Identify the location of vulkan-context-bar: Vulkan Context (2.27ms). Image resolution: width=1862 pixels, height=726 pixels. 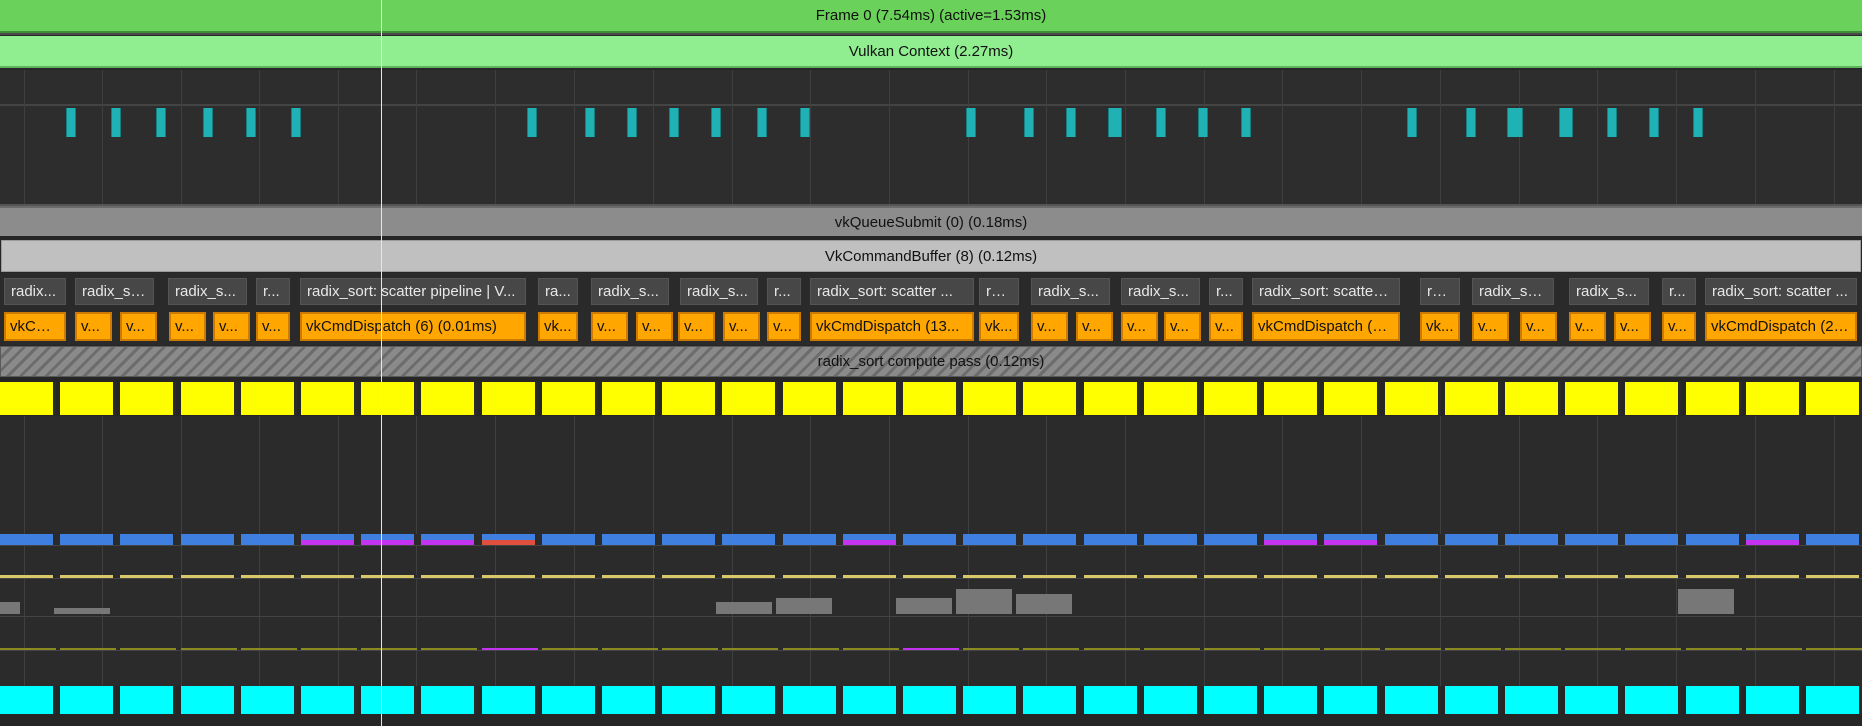
(931, 52).